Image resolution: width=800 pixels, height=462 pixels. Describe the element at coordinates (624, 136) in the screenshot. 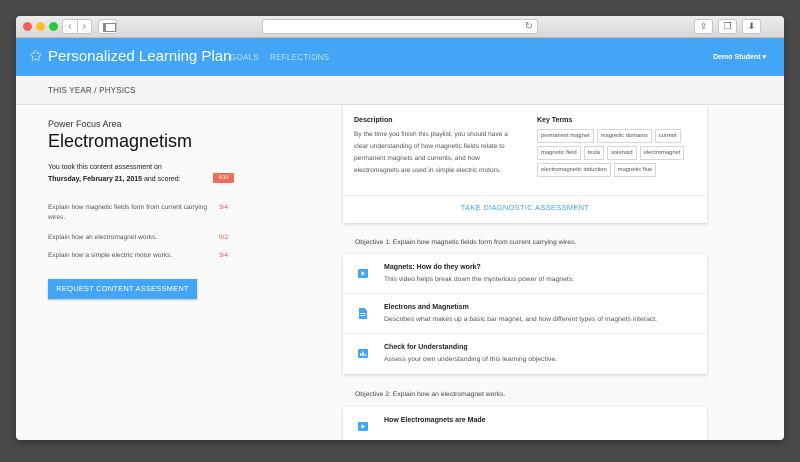

I see `key-term-chip: magnetic domains` at that location.